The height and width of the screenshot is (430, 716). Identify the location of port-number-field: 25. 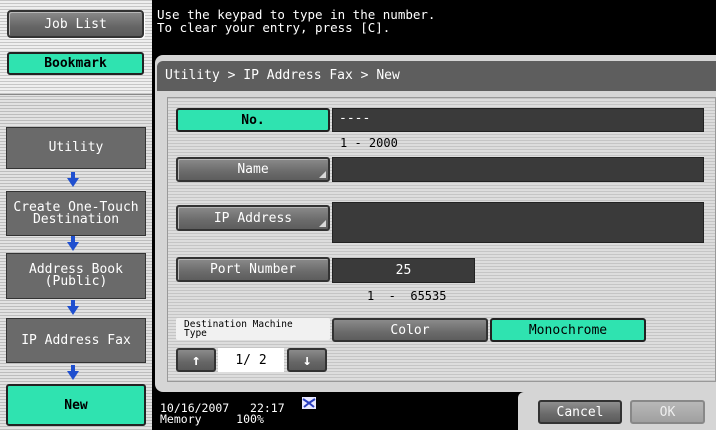
(403, 270).